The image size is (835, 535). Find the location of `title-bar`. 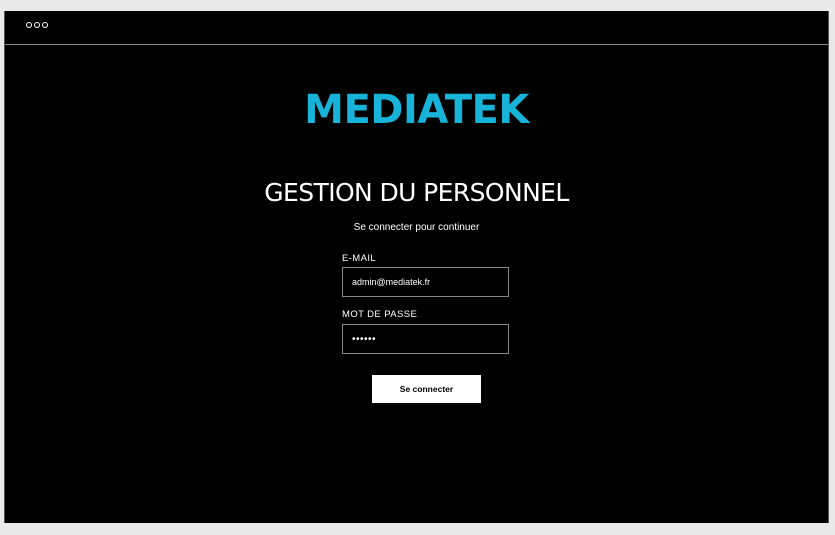

title-bar is located at coordinates (416, 28).